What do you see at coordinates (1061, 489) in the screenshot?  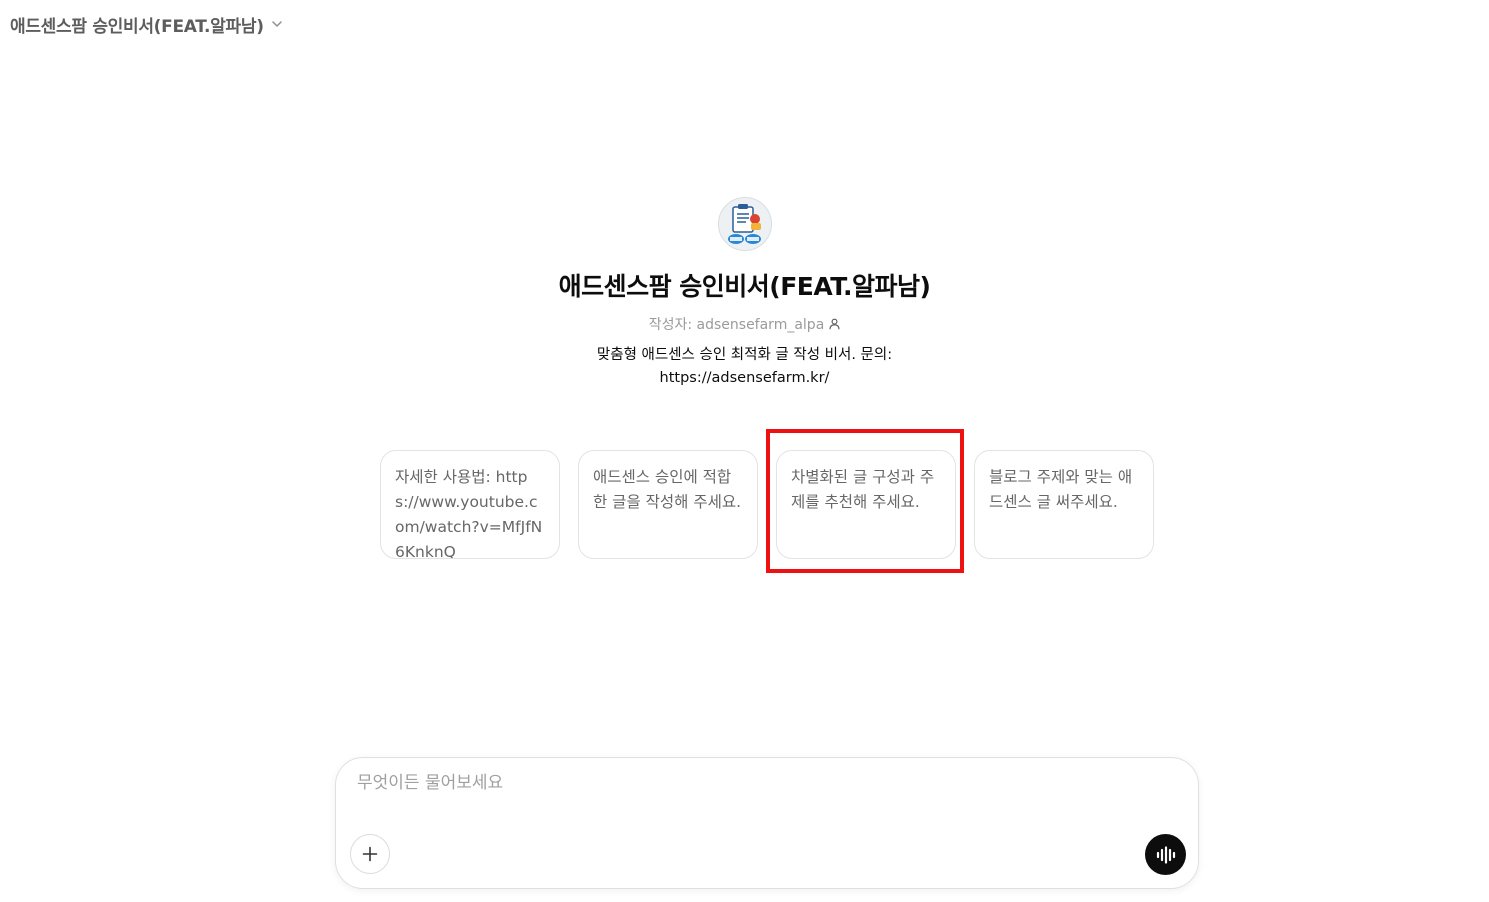 I see `suggestion-text: 블로그 주제와 맞는 애드센스 글 써주세요.` at bounding box center [1061, 489].